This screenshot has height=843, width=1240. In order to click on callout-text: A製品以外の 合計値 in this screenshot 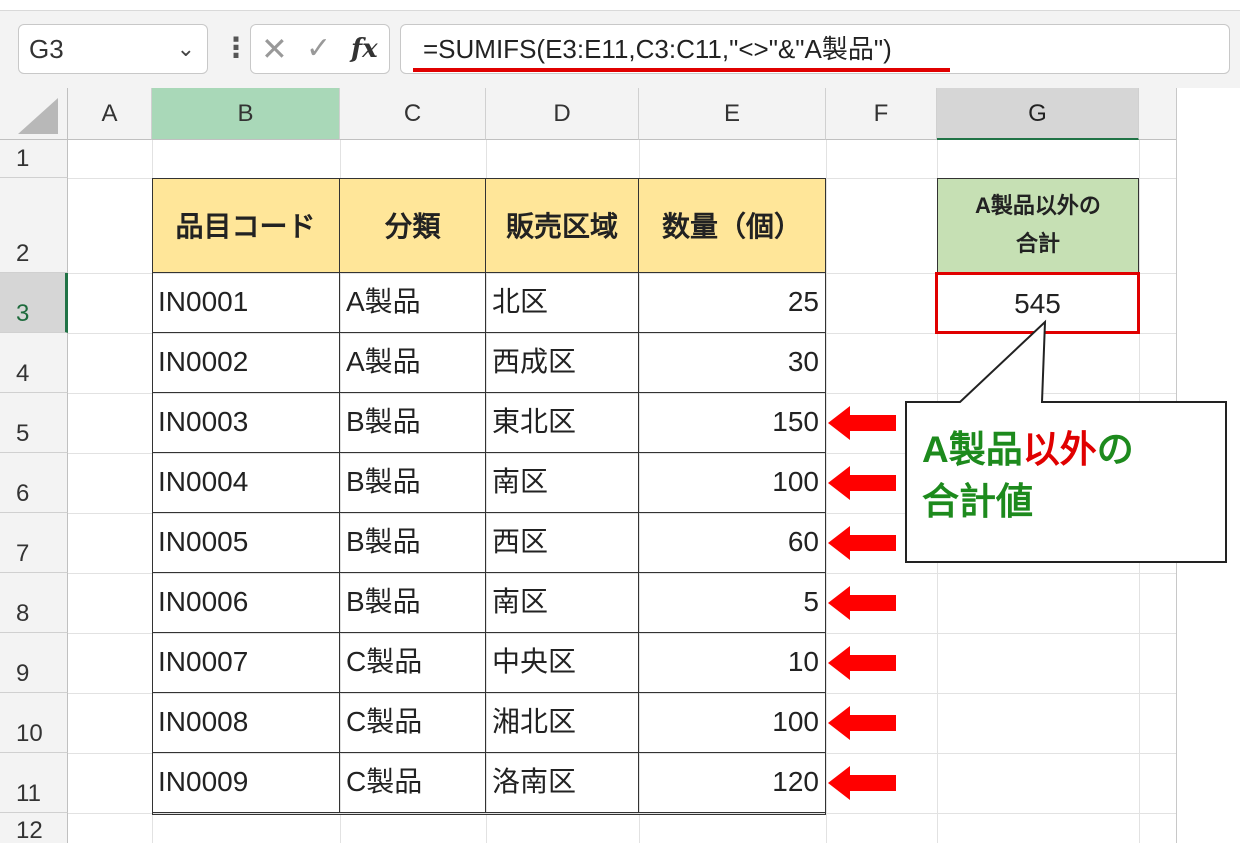, I will do `click(1028, 476)`.